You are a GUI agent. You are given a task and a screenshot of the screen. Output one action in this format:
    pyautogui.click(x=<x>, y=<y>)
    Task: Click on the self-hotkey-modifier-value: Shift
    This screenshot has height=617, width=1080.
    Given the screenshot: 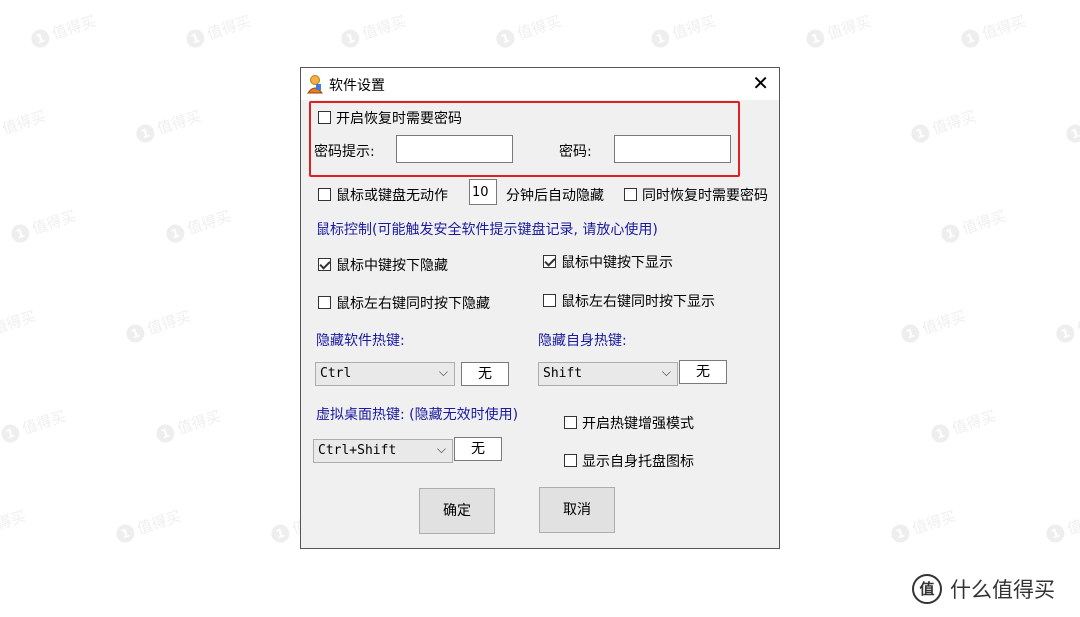 What is the action you would take?
    pyautogui.click(x=563, y=373)
    